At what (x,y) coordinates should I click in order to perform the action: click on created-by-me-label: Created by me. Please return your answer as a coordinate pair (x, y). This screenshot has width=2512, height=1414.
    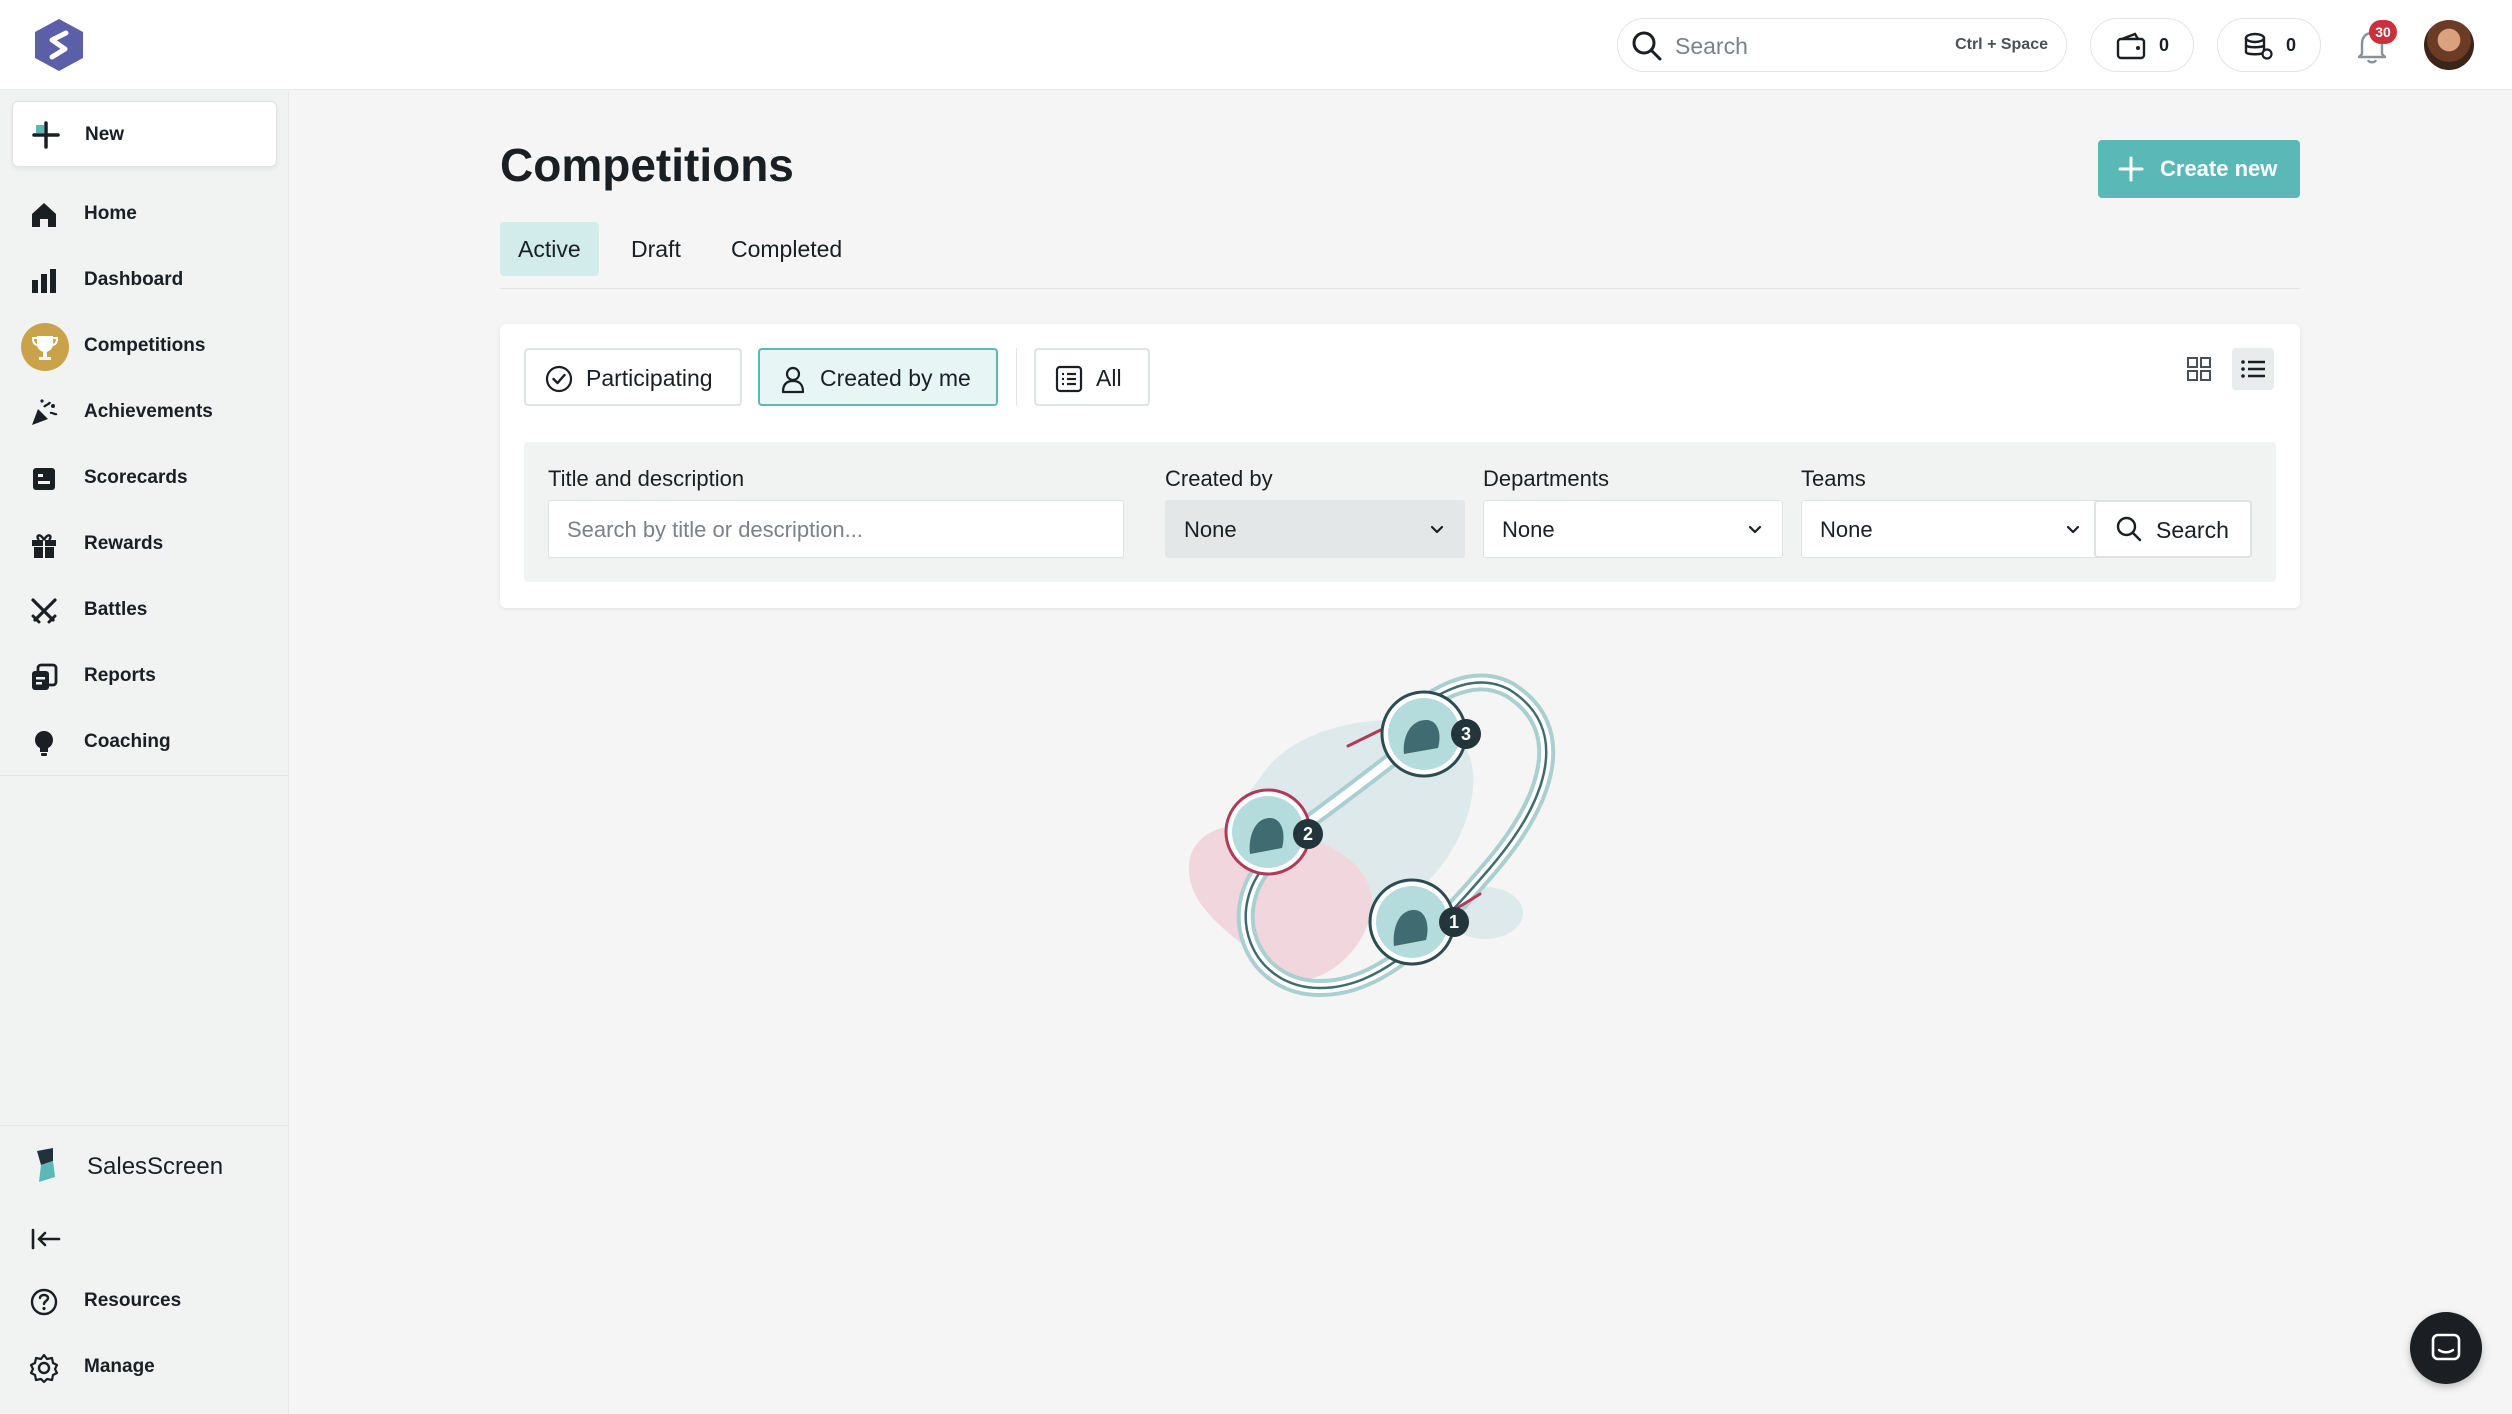
    Looking at the image, I should click on (895, 378).